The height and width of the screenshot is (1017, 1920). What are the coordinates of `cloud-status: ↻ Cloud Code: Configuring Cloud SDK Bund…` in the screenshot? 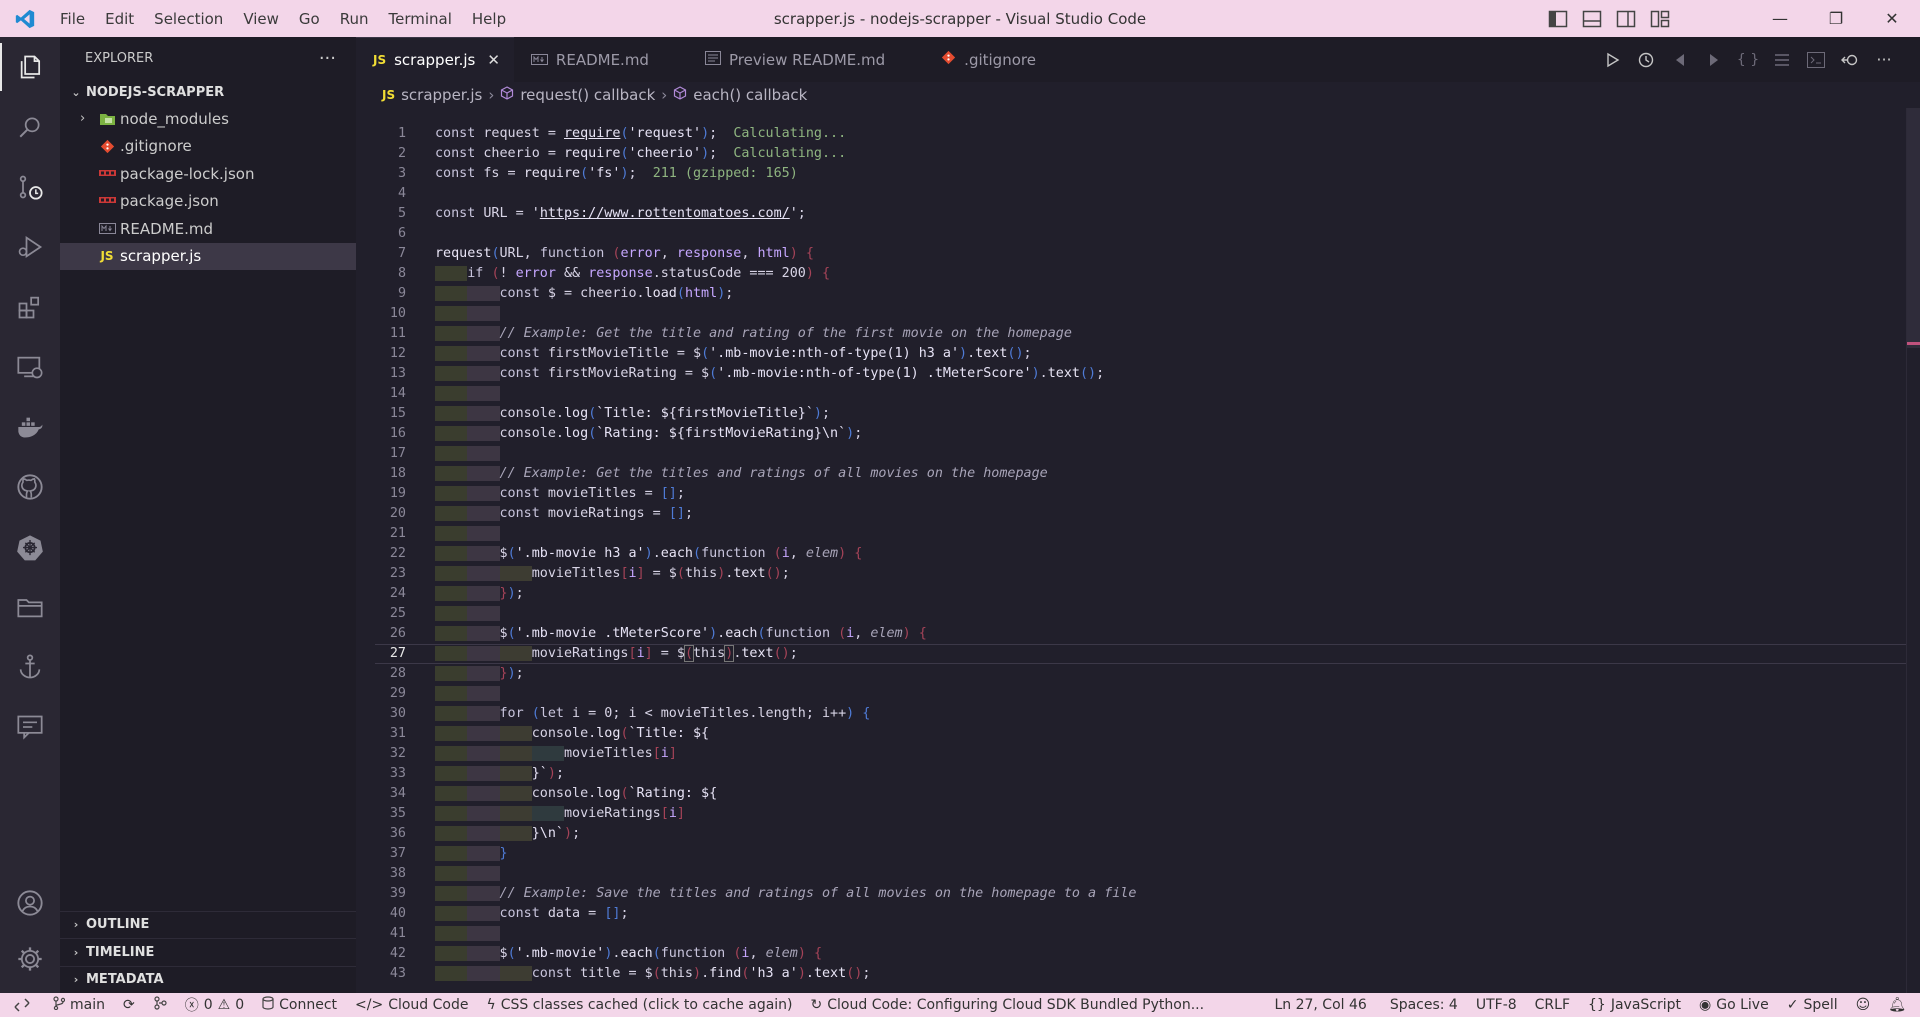 It's located at (1008, 1005).